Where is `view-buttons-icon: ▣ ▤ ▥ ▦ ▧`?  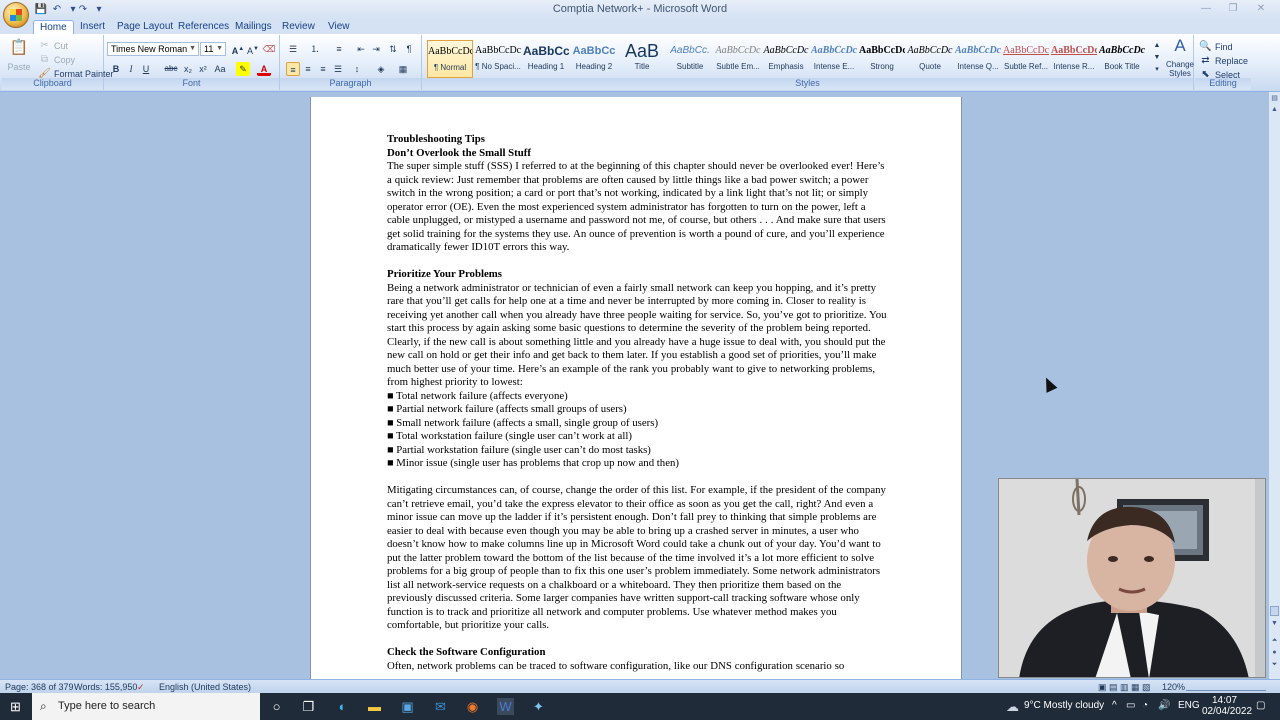 view-buttons-icon: ▣ ▤ ▥ ▦ ▧ is located at coordinates (1124, 687).